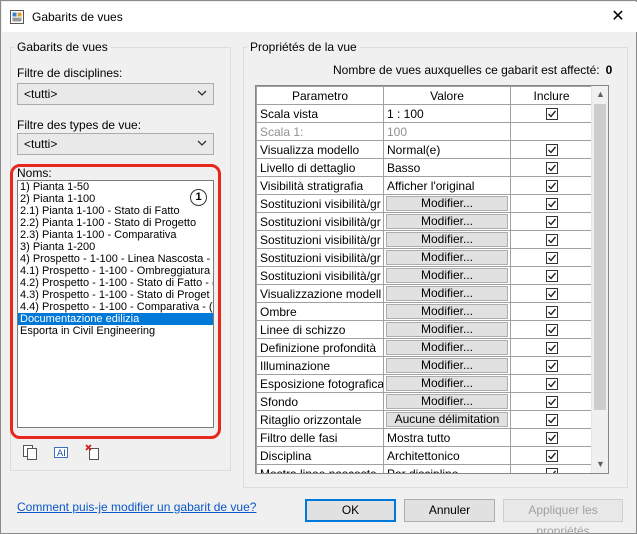  What do you see at coordinates (600, 257) in the screenshot?
I see `scrollbar-thumb` at bounding box center [600, 257].